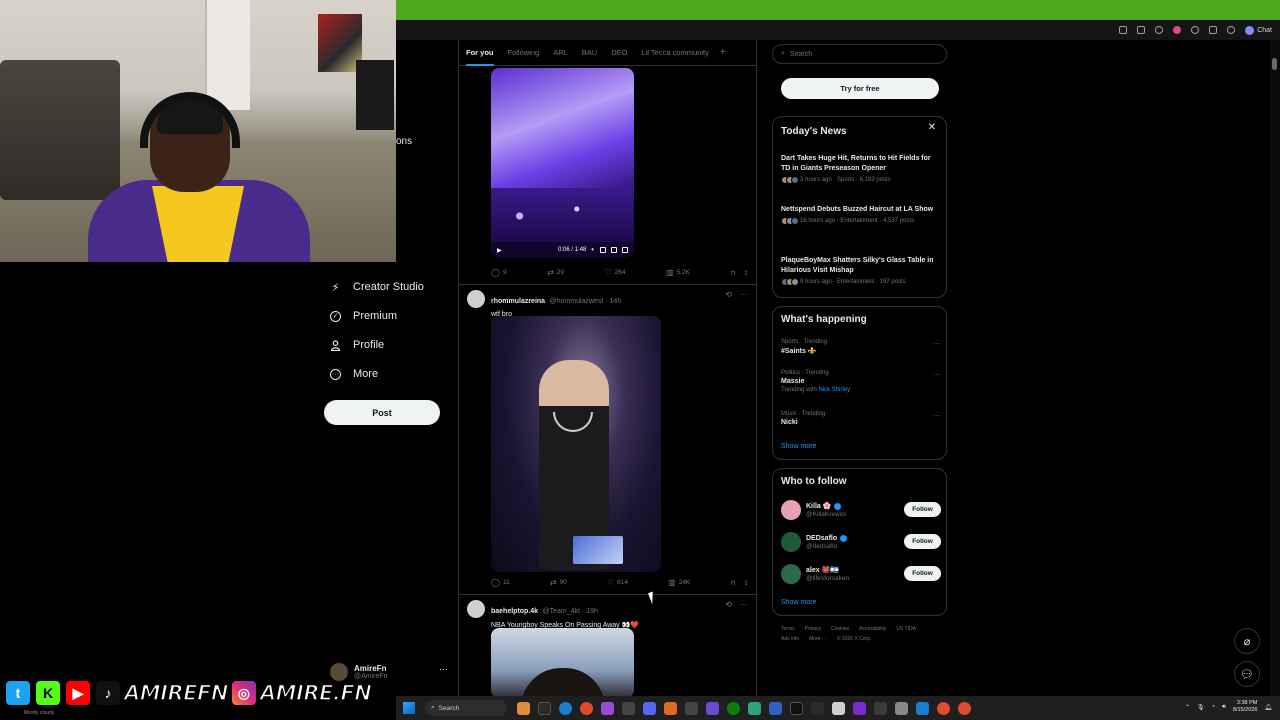  Describe the element at coordinates (558, 582) in the screenshot. I see `repost-button: ⇄ 90` at that location.